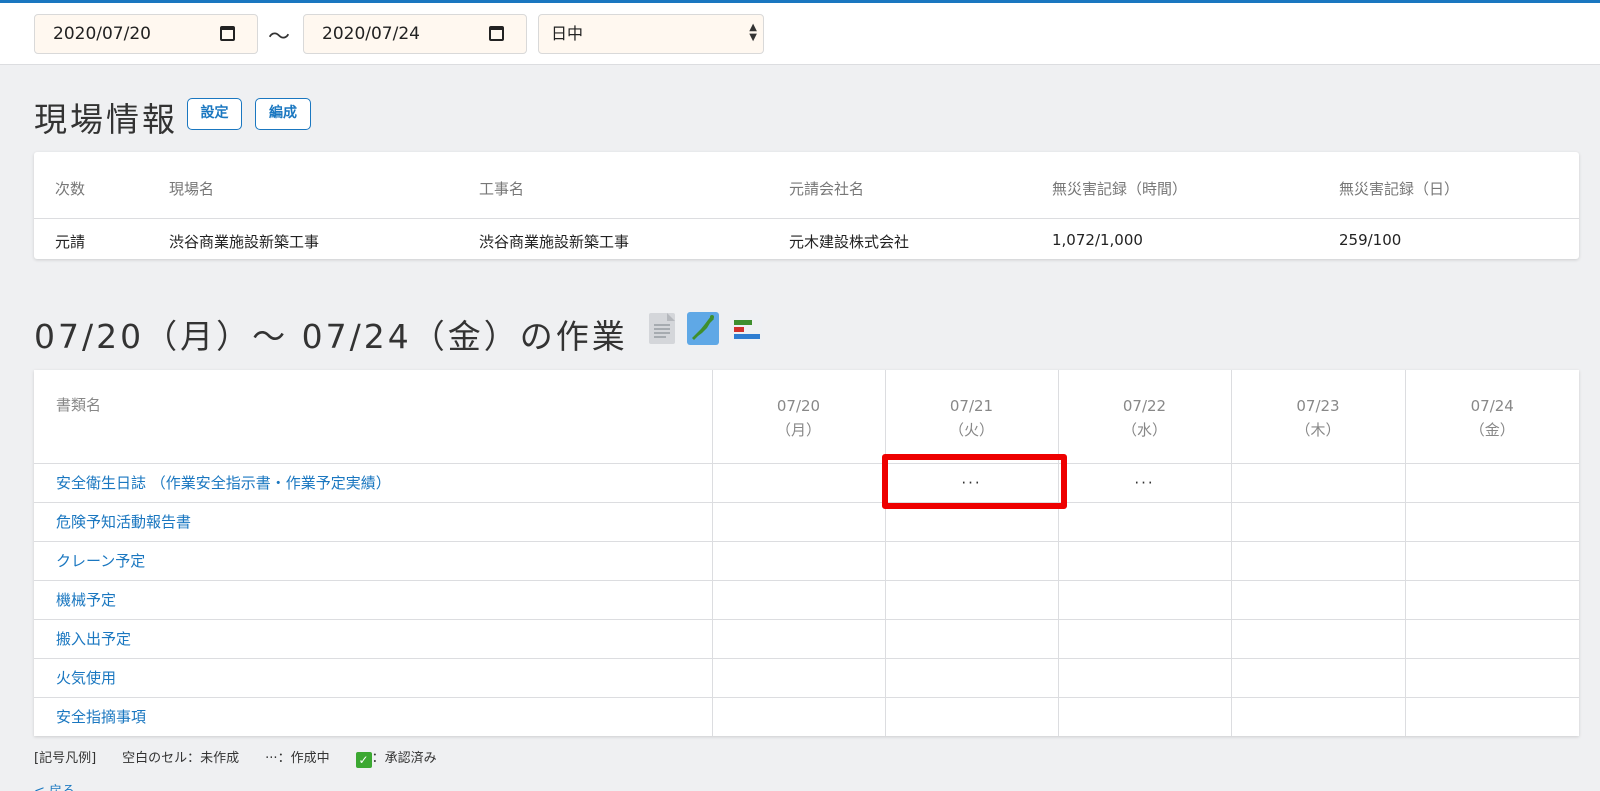  I want to click on document-link: 安全衛生日誌 （作業安全指示書・作業予定実績）, so click(373, 482).